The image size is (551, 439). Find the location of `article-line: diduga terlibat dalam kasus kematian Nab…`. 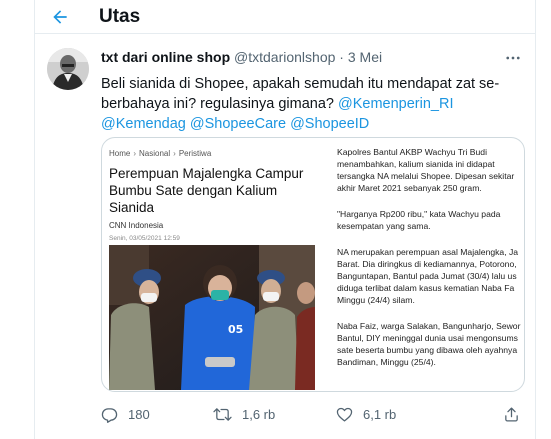

article-line: diduga terlibat dalam kasus kematian Nab… is located at coordinates (426, 288).